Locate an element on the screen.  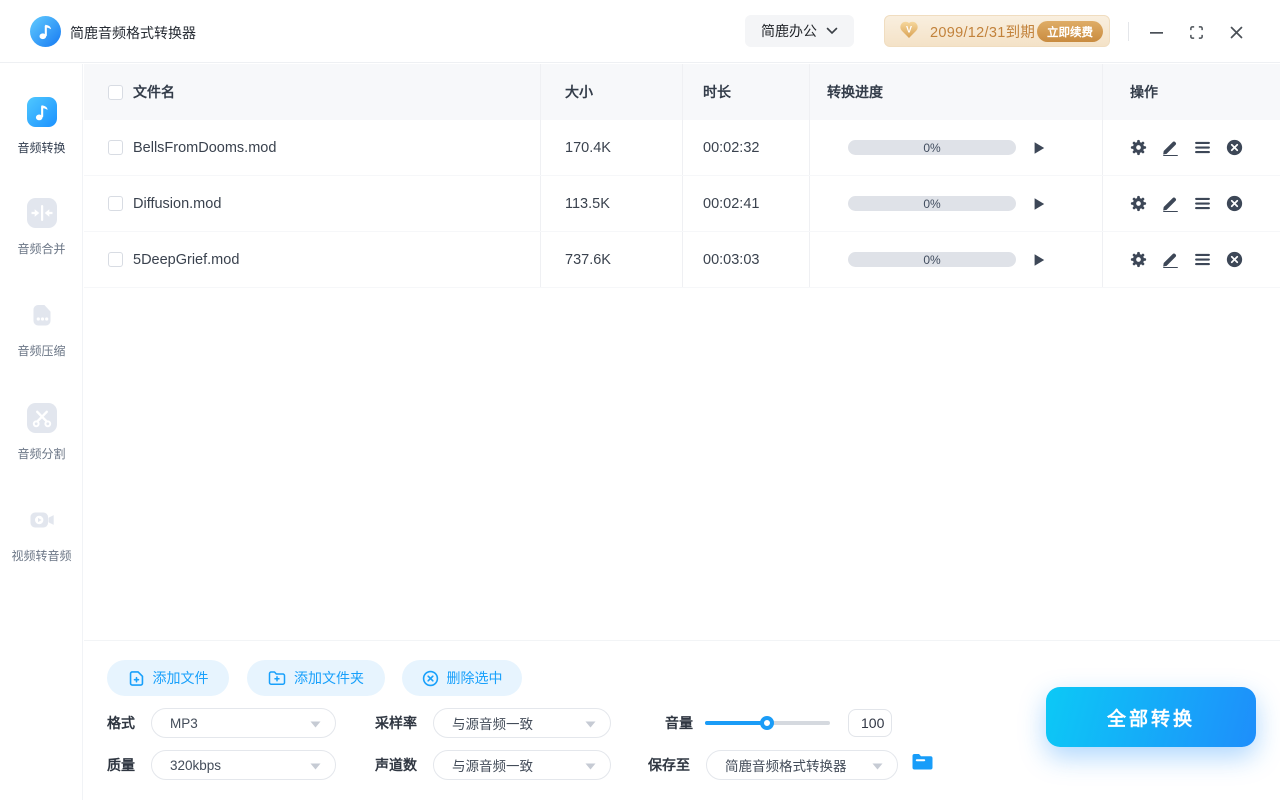
convert-all-label: 全部转换 is located at coordinates (1150, 719).